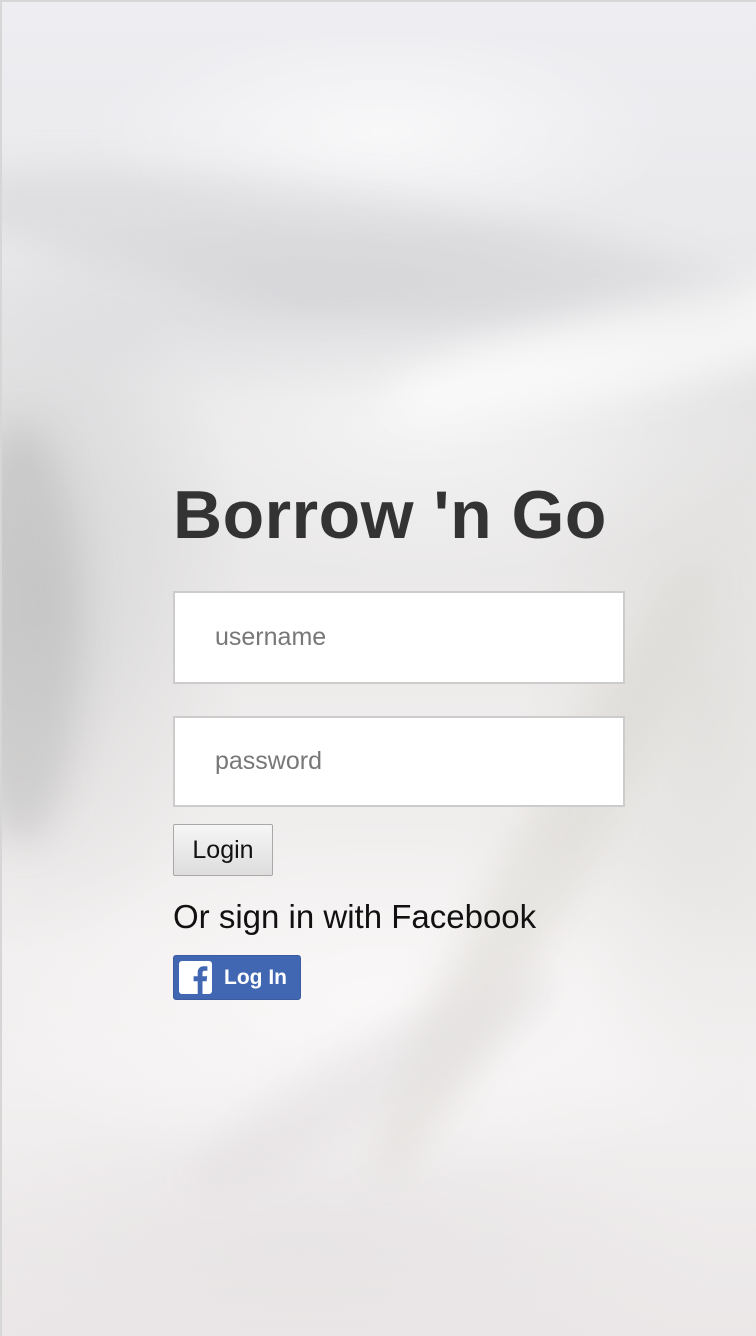 The image size is (756, 1336). Describe the element at coordinates (223, 850) in the screenshot. I see `login-button: Login` at that location.